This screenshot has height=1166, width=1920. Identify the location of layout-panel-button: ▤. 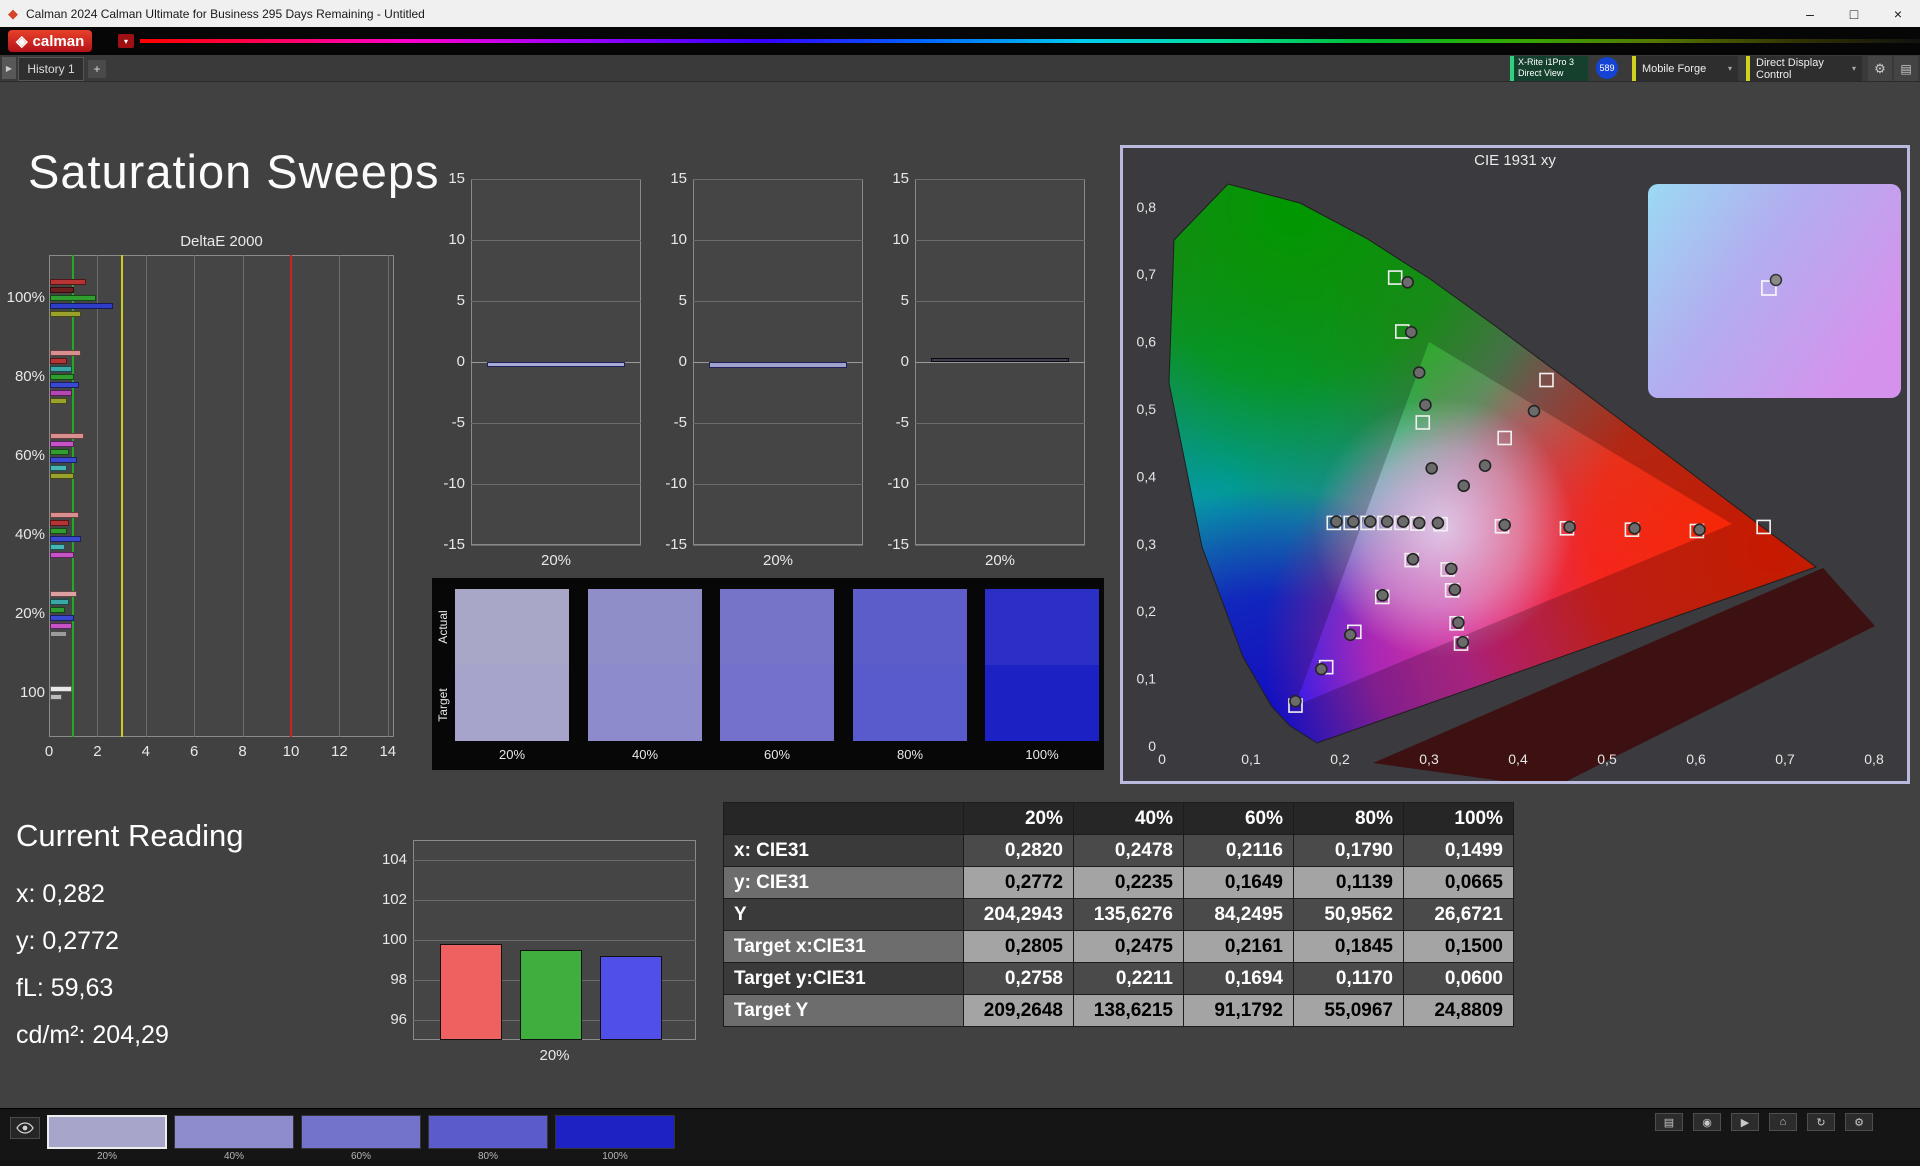
(1906, 68).